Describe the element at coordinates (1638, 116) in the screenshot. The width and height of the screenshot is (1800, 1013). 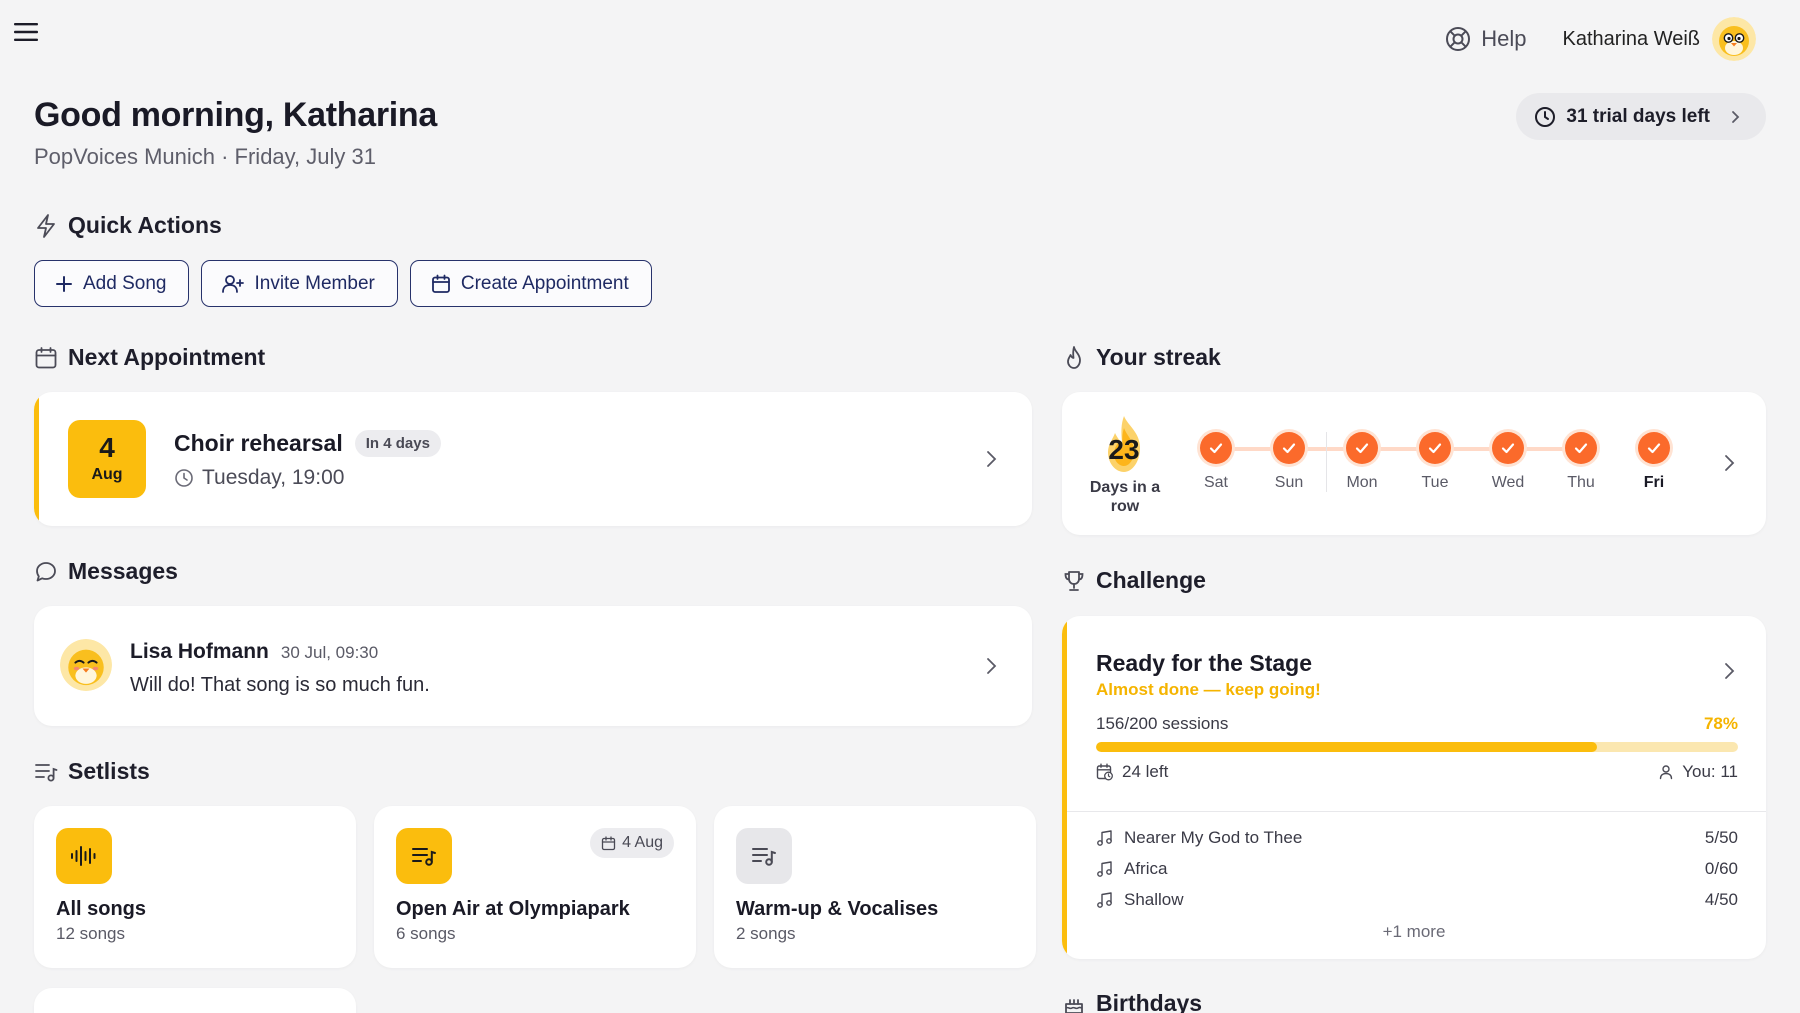
I see `trial-label: 31 trial days left` at that location.